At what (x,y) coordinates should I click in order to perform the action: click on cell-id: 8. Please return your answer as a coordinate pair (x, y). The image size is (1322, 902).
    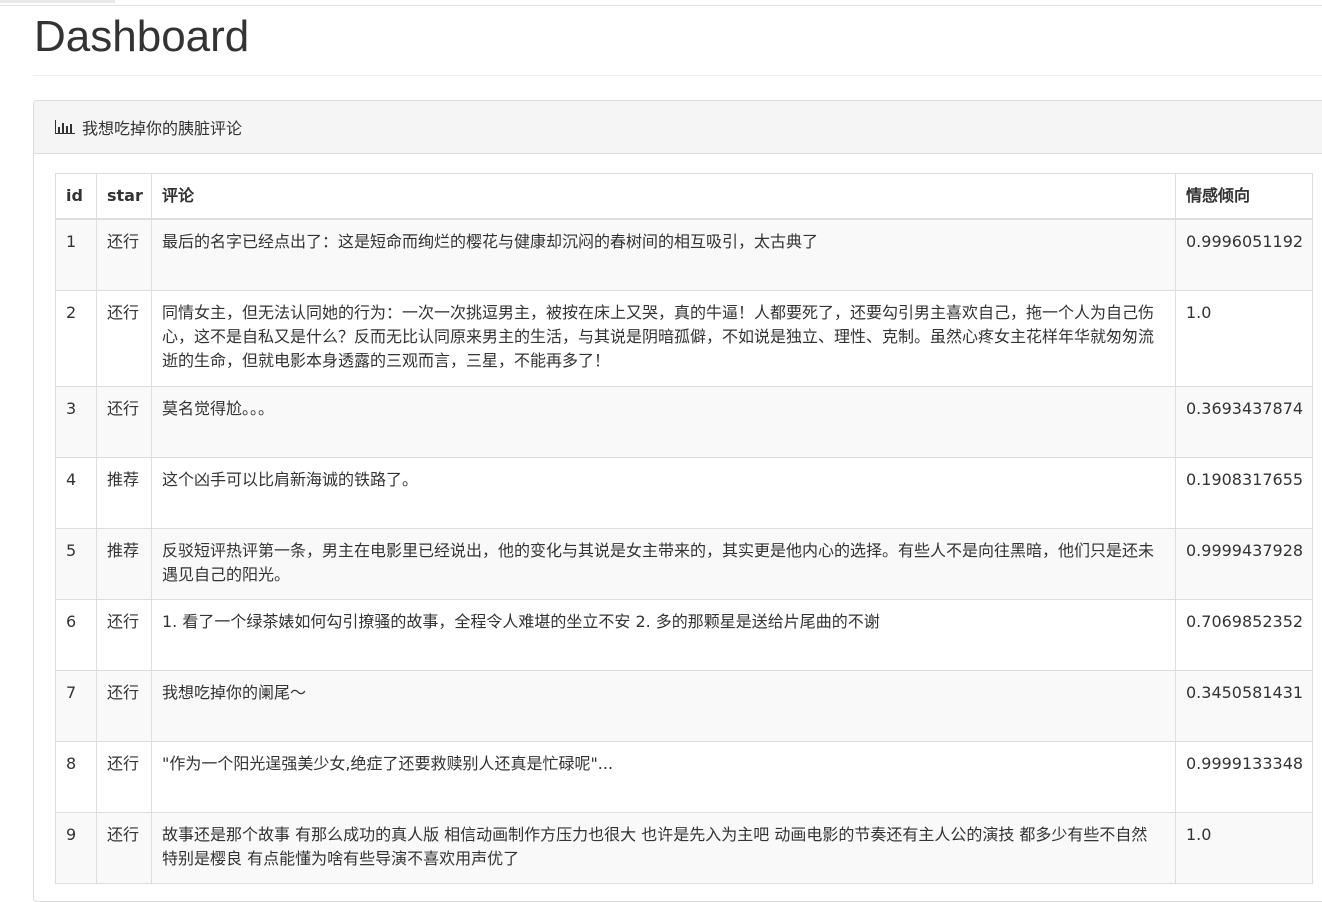
    Looking at the image, I should click on (76, 776).